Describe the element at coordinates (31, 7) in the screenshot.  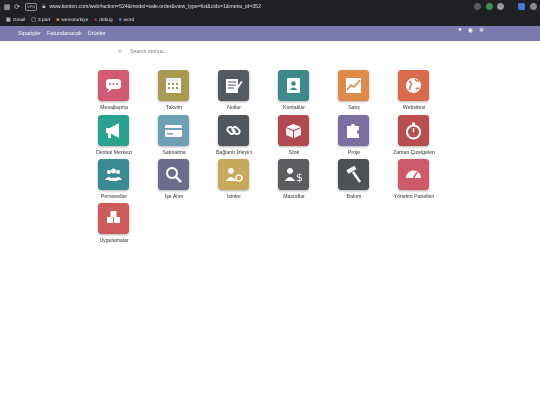
I see `vpn-badge: VPN` at that location.